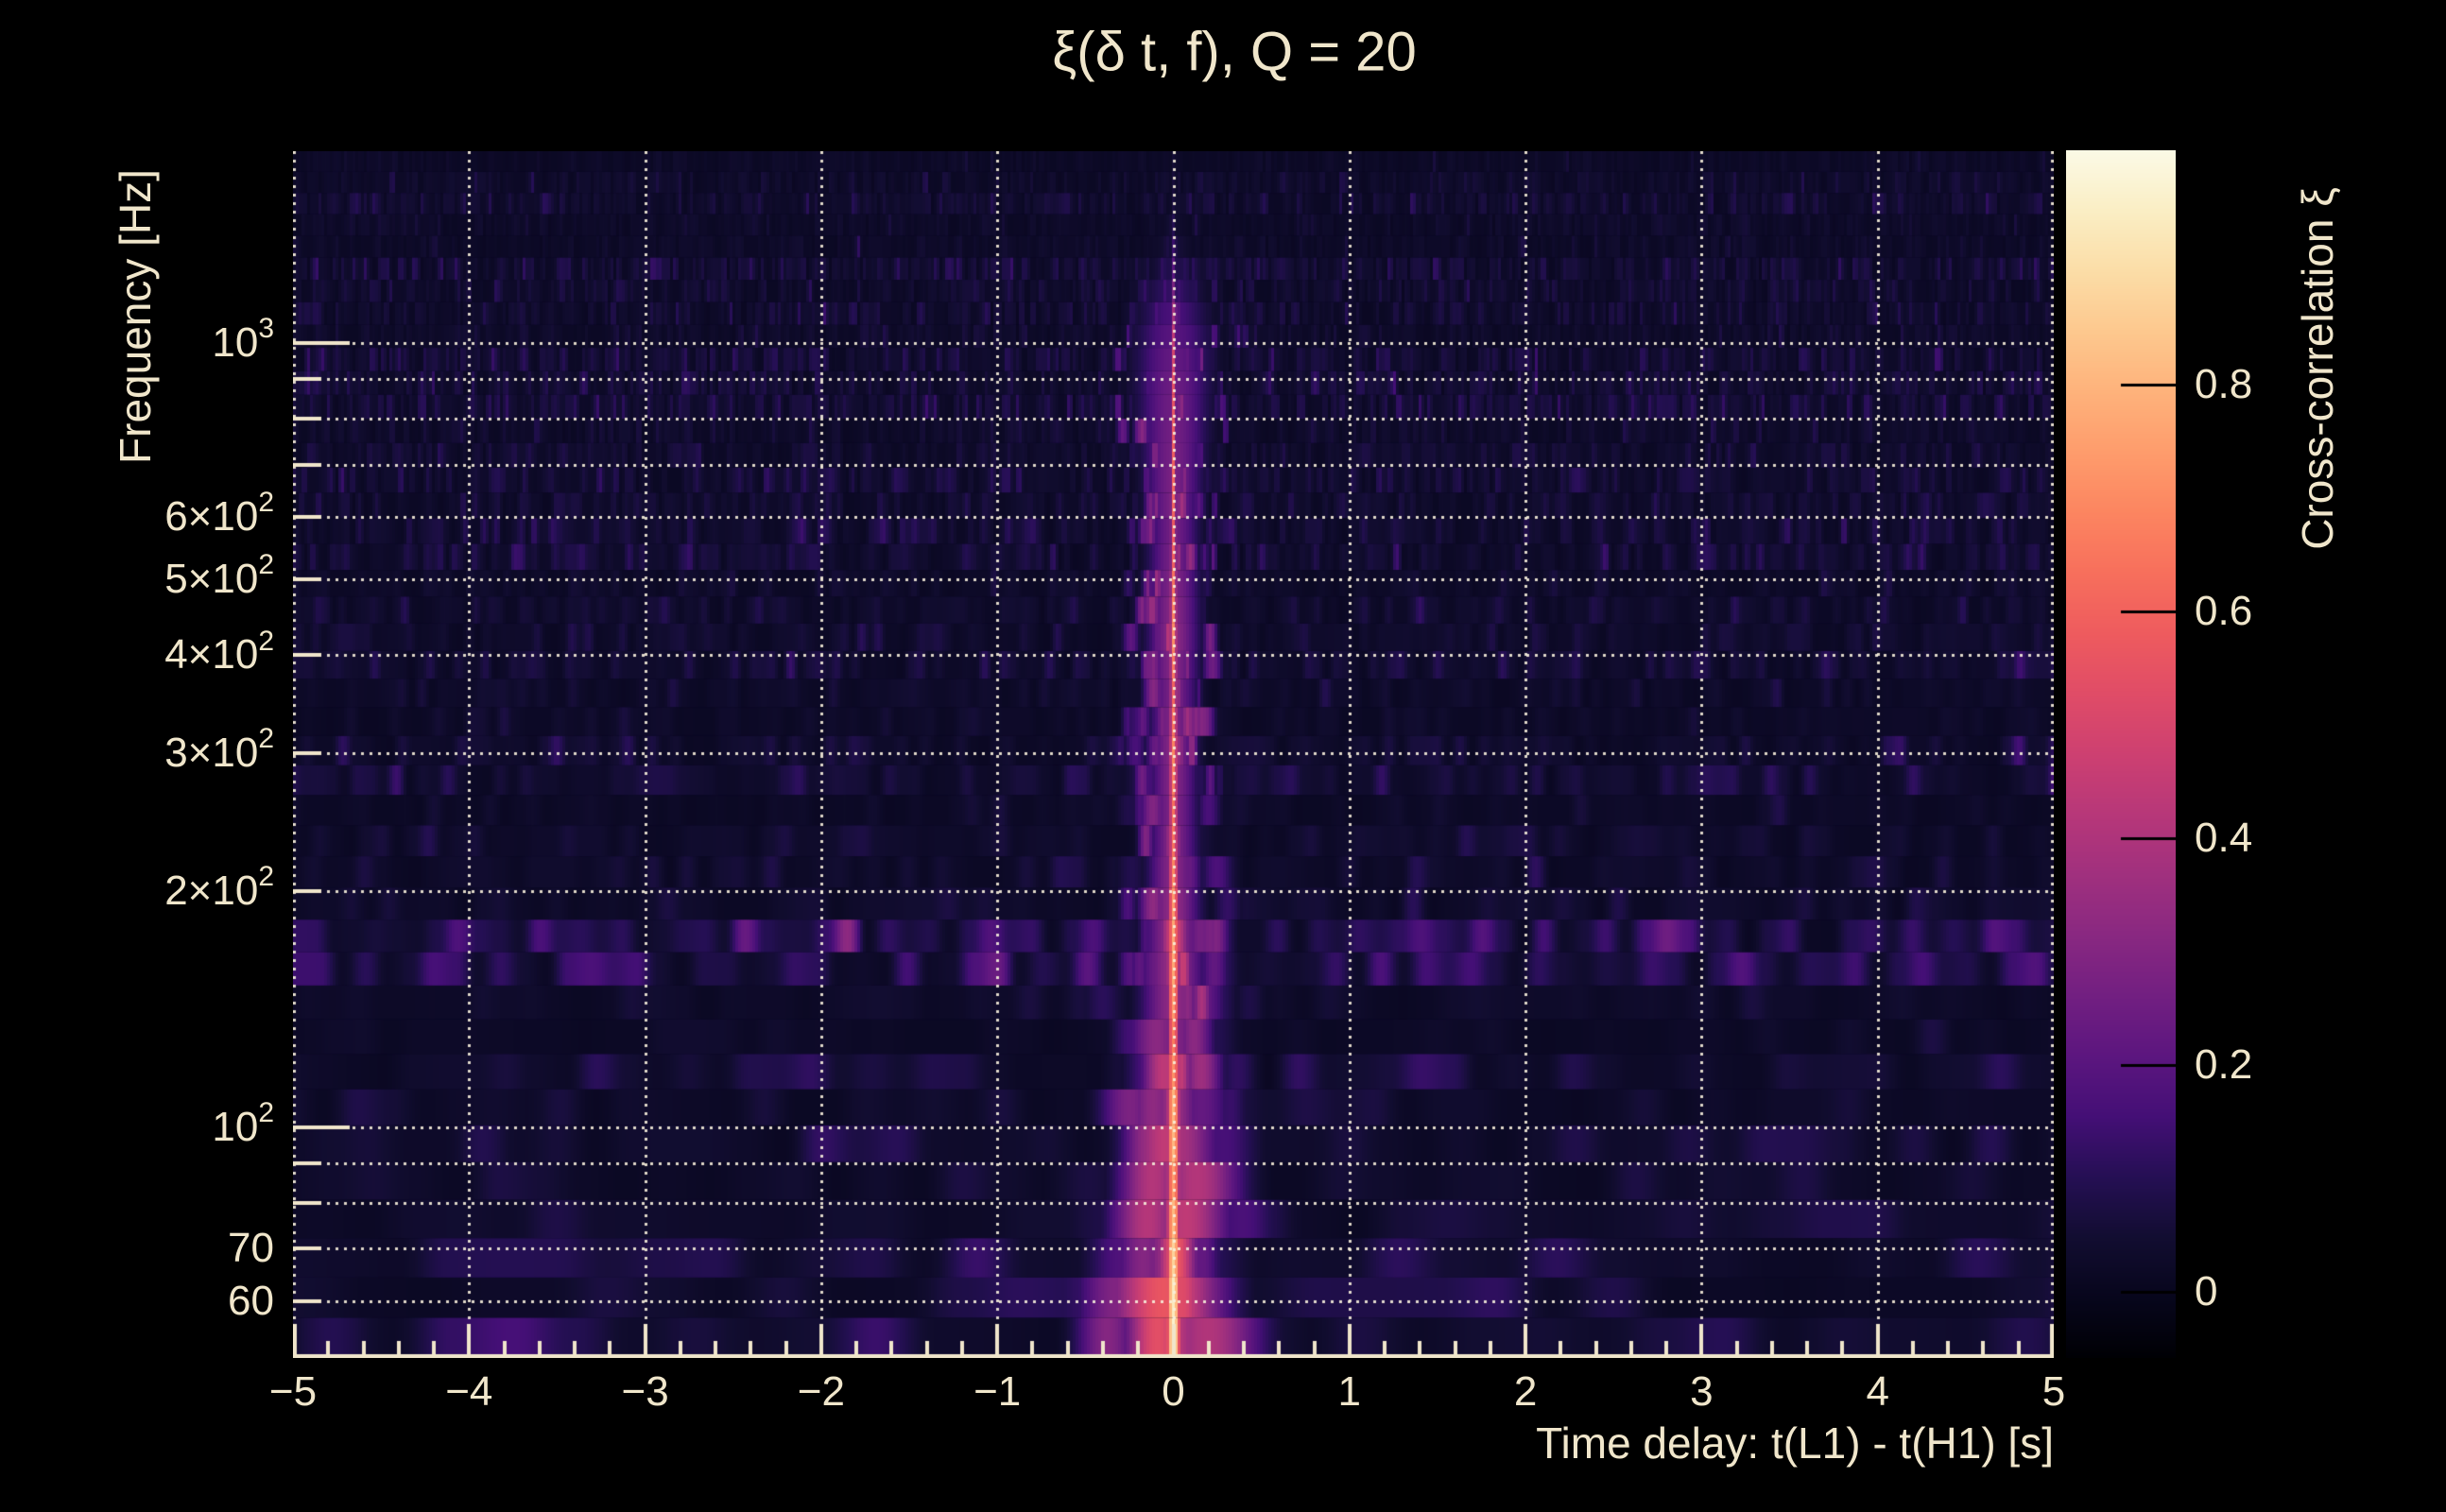 The width and height of the screenshot is (2446, 1512). What do you see at coordinates (2224, 611) in the screenshot?
I see `colorbar-tick-label: 0.6` at bounding box center [2224, 611].